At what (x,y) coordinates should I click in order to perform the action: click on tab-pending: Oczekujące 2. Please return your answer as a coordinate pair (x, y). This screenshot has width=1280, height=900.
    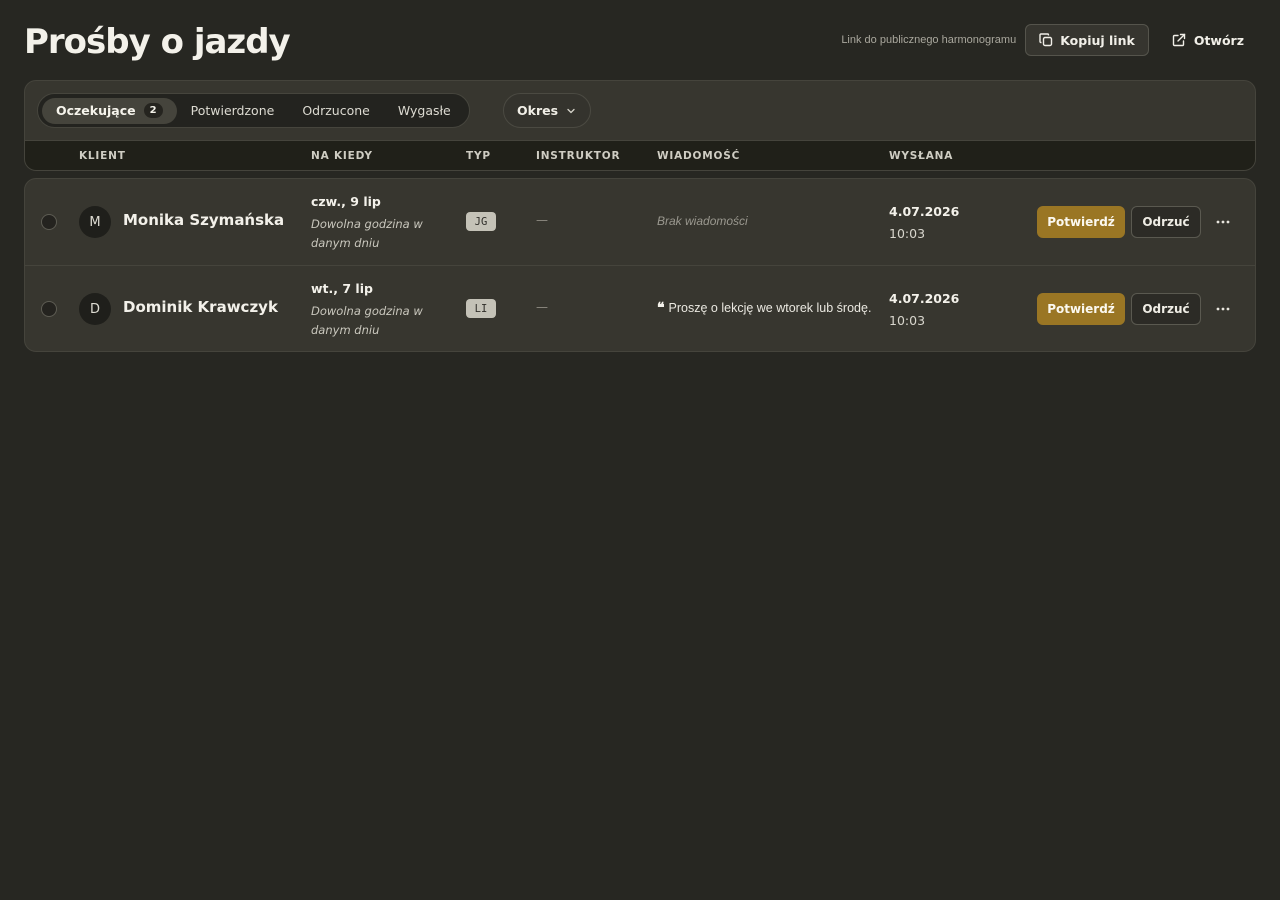
    Looking at the image, I should click on (109, 110).